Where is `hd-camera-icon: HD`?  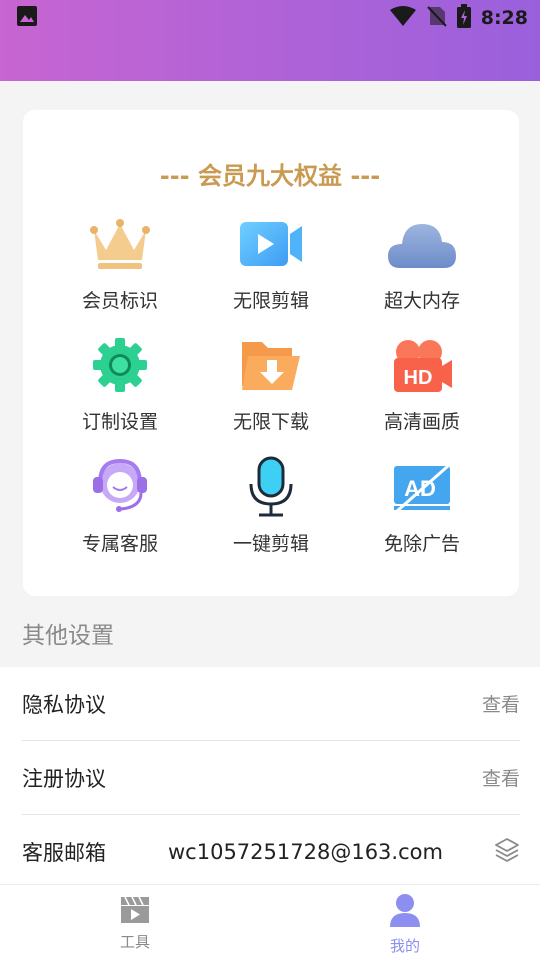 hd-camera-icon: HD is located at coordinates (422, 365).